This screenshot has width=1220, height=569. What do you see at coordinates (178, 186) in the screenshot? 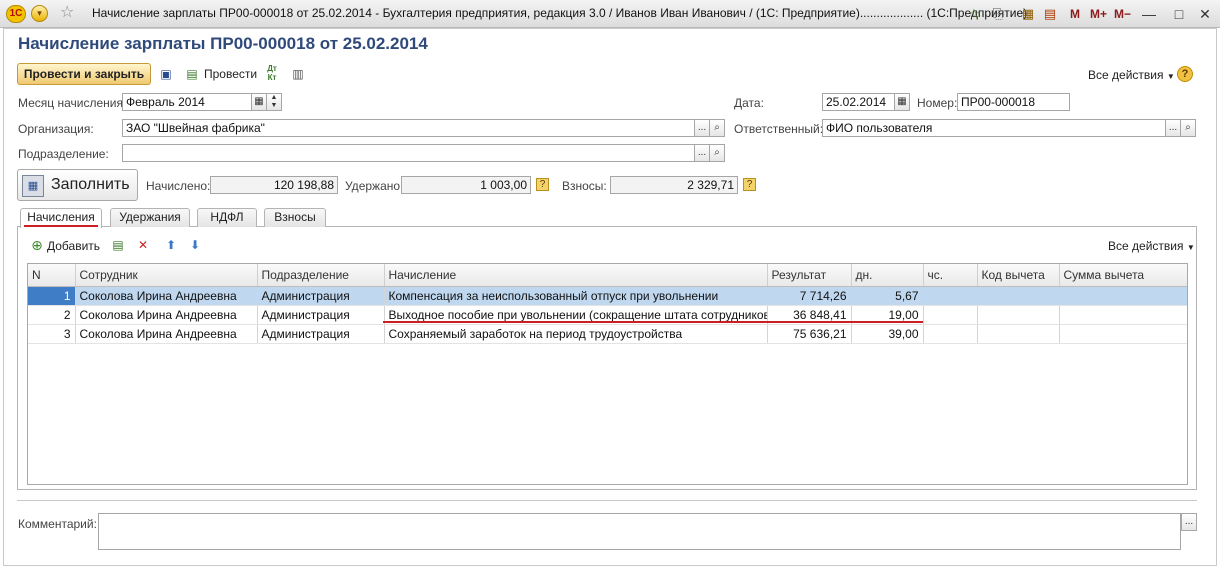
I see `accrued-label: Начислено:` at bounding box center [178, 186].